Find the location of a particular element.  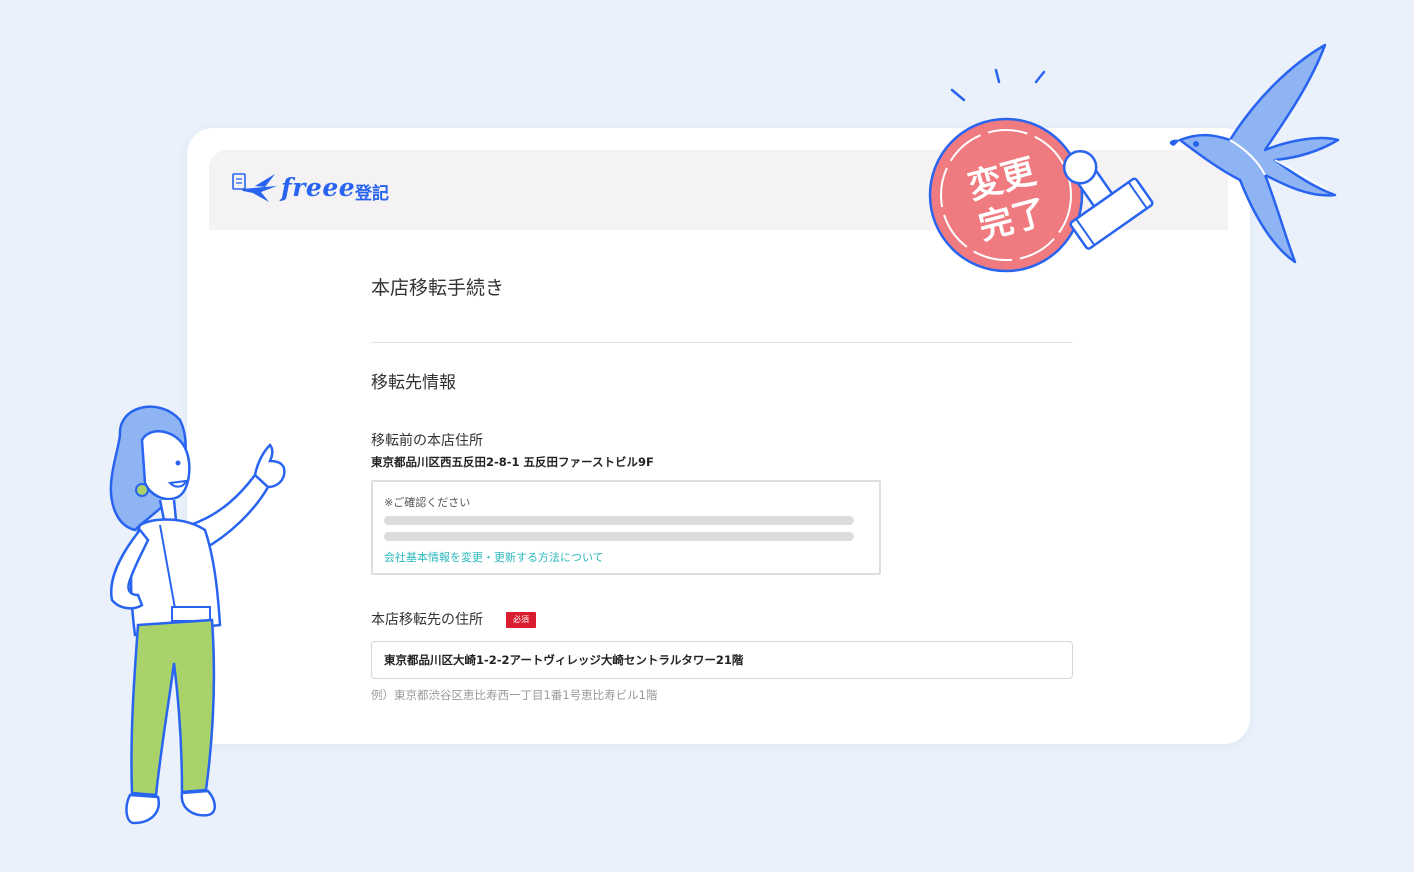

notice-help-link: 会社基本情報を変更・更新する方法について is located at coordinates (494, 557).